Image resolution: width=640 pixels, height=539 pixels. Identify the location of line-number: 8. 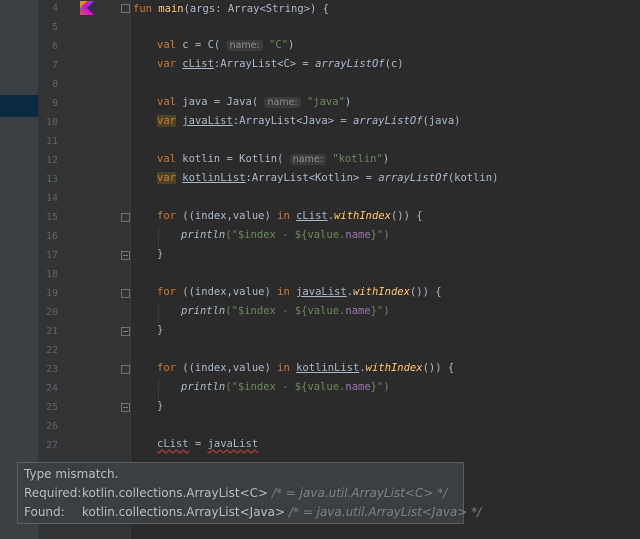
(54, 84).